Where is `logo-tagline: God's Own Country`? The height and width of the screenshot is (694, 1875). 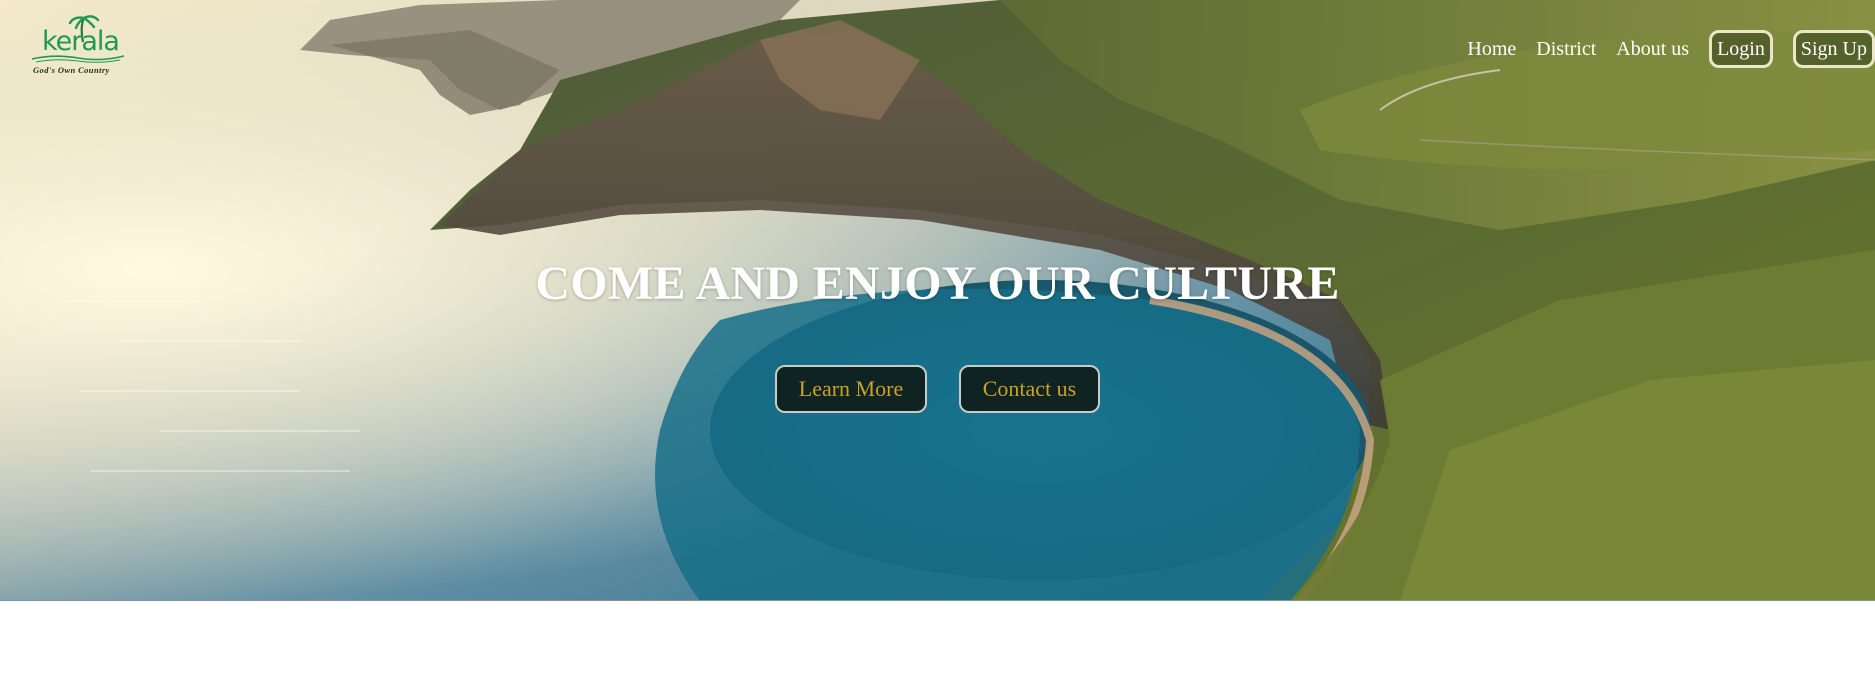 logo-tagline: God's Own Country is located at coordinates (71, 70).